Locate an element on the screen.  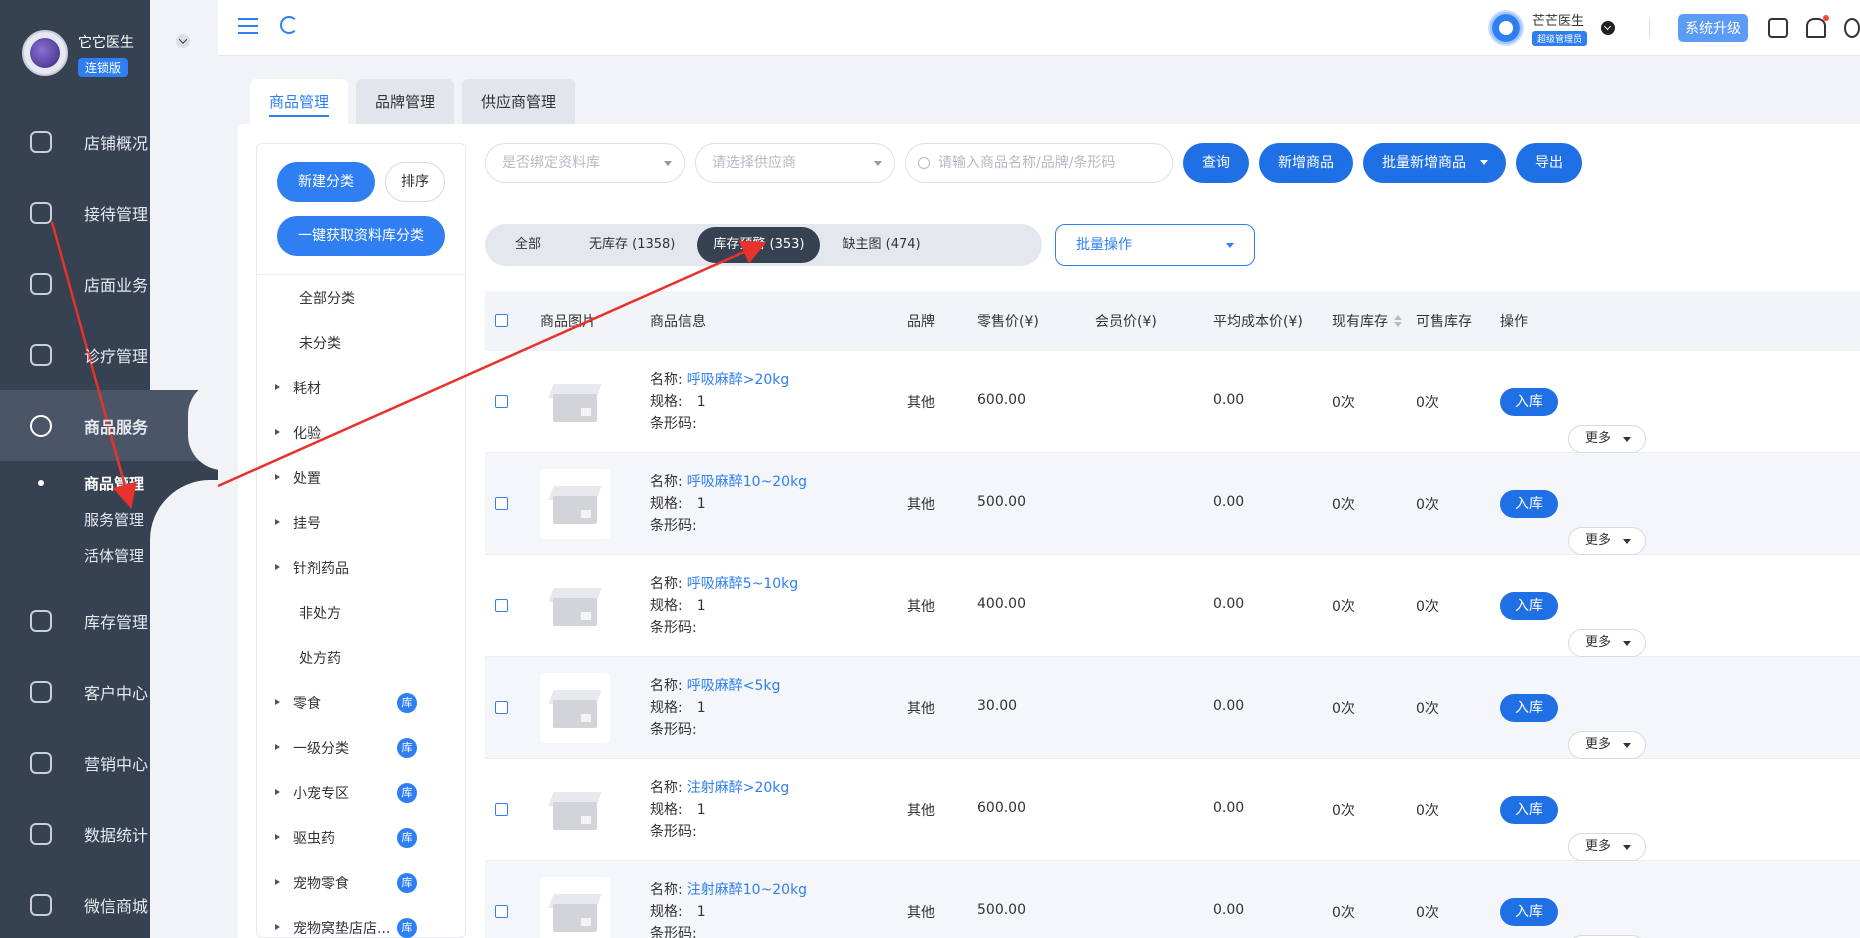
status-tab: 库存预警 (353) is located at coordinates (759, 245).